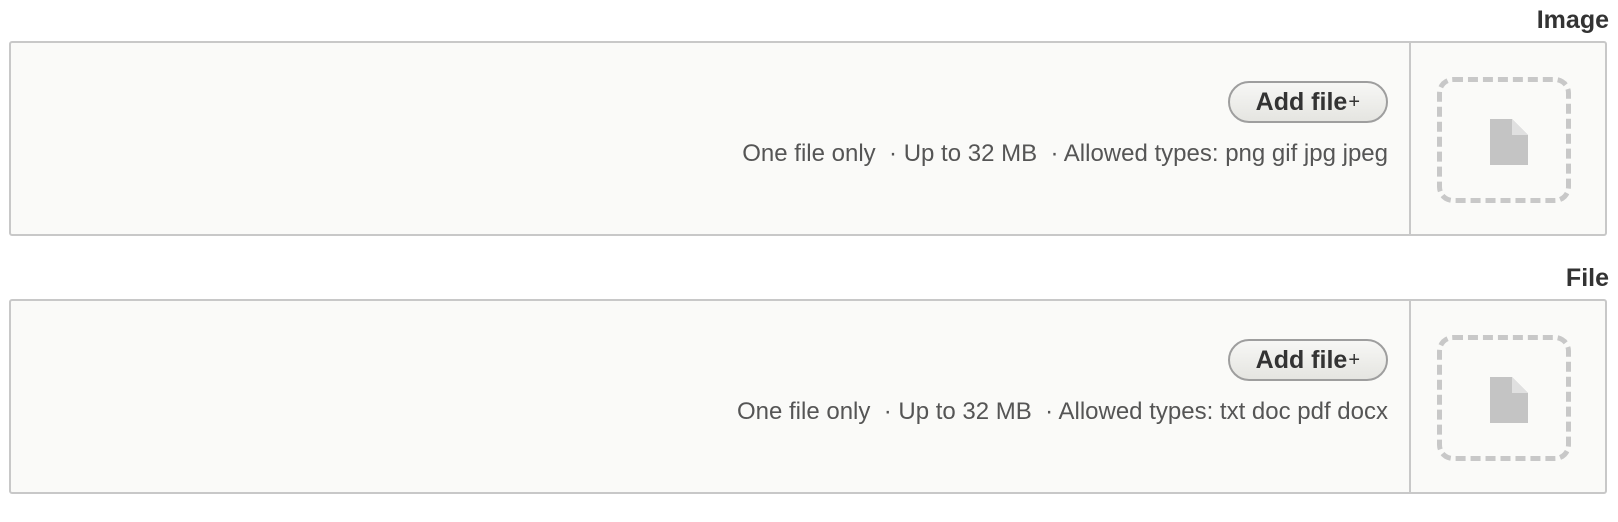 This screenshot has height=522, width=1618. Describe the element at coordinates (1225, 153) in the screenshot. I see `allowed-types: Allowed types: png gif jpg jpeg` at that location.